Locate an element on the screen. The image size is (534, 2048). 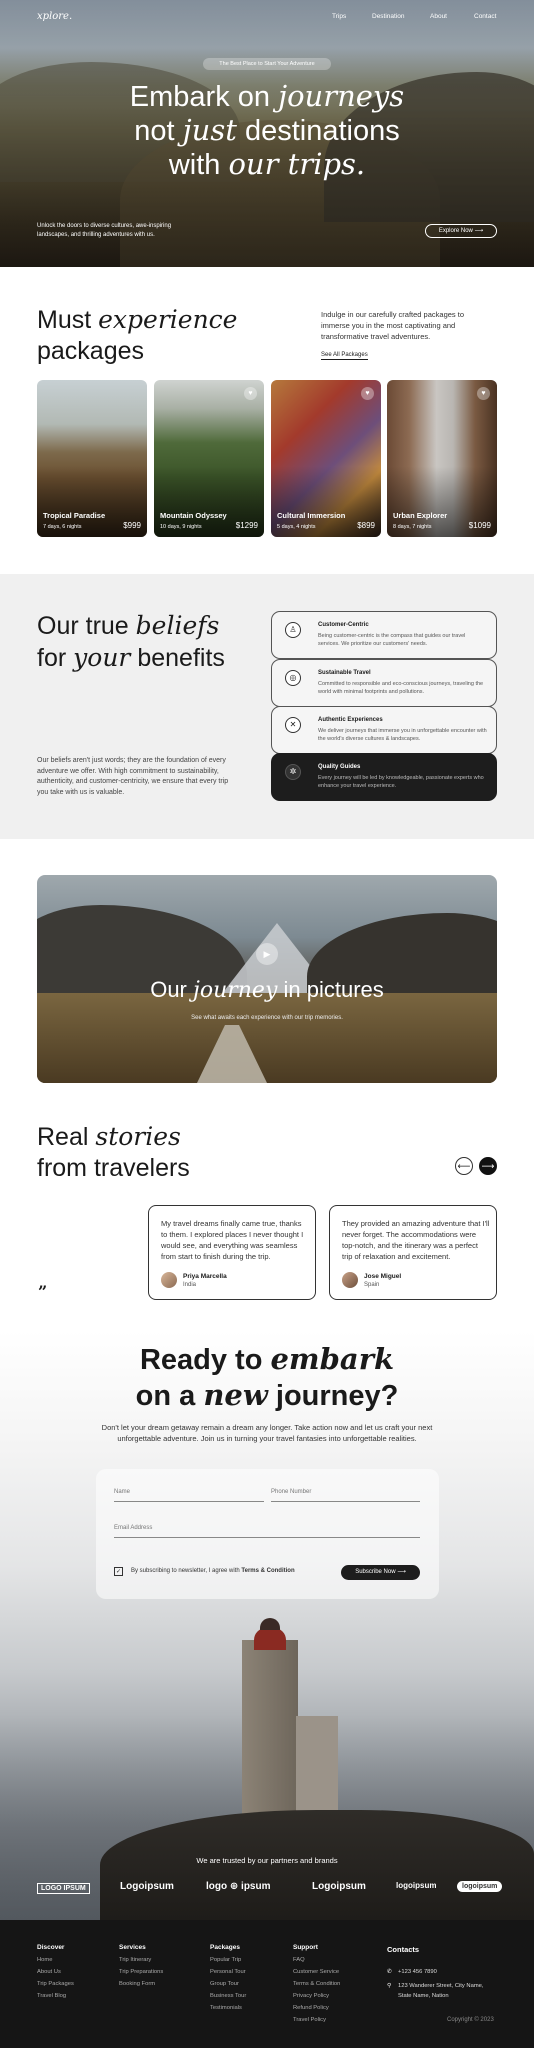
package-price: $1099 is located at coordinates (479, 525).